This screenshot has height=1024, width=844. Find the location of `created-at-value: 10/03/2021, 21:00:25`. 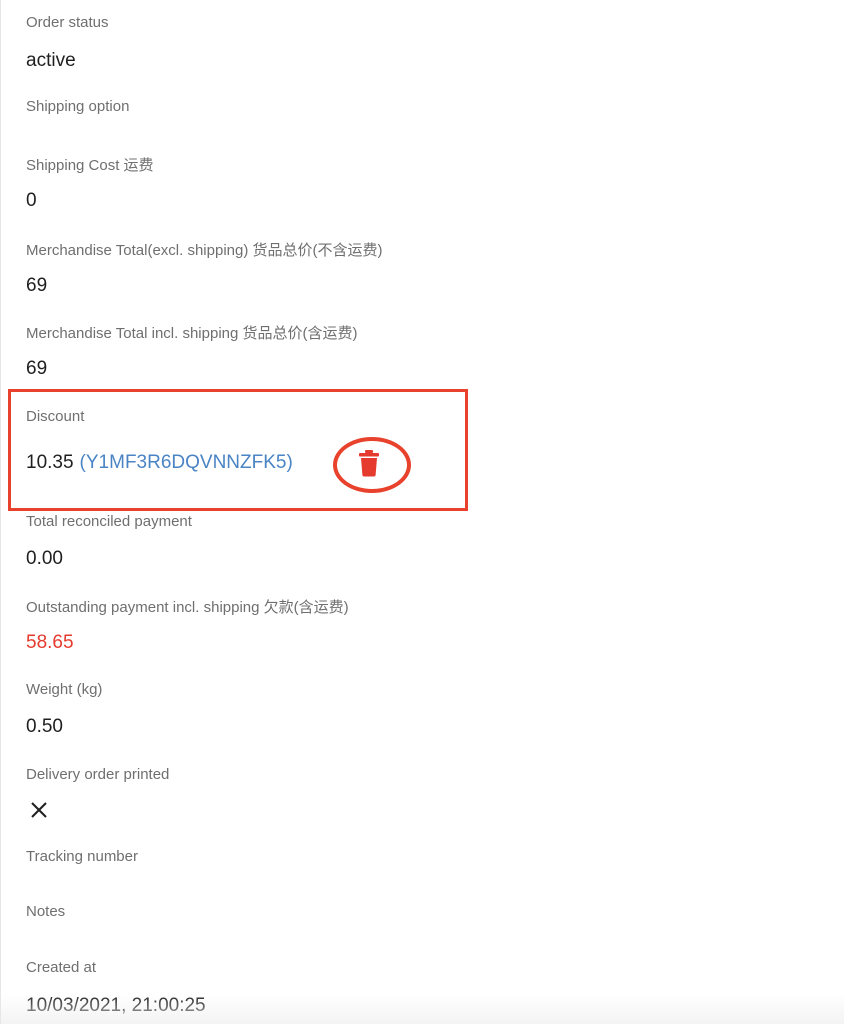

created-at-value: 10/03/2021, 21:00:25 is located at coordinates (116, 1005).